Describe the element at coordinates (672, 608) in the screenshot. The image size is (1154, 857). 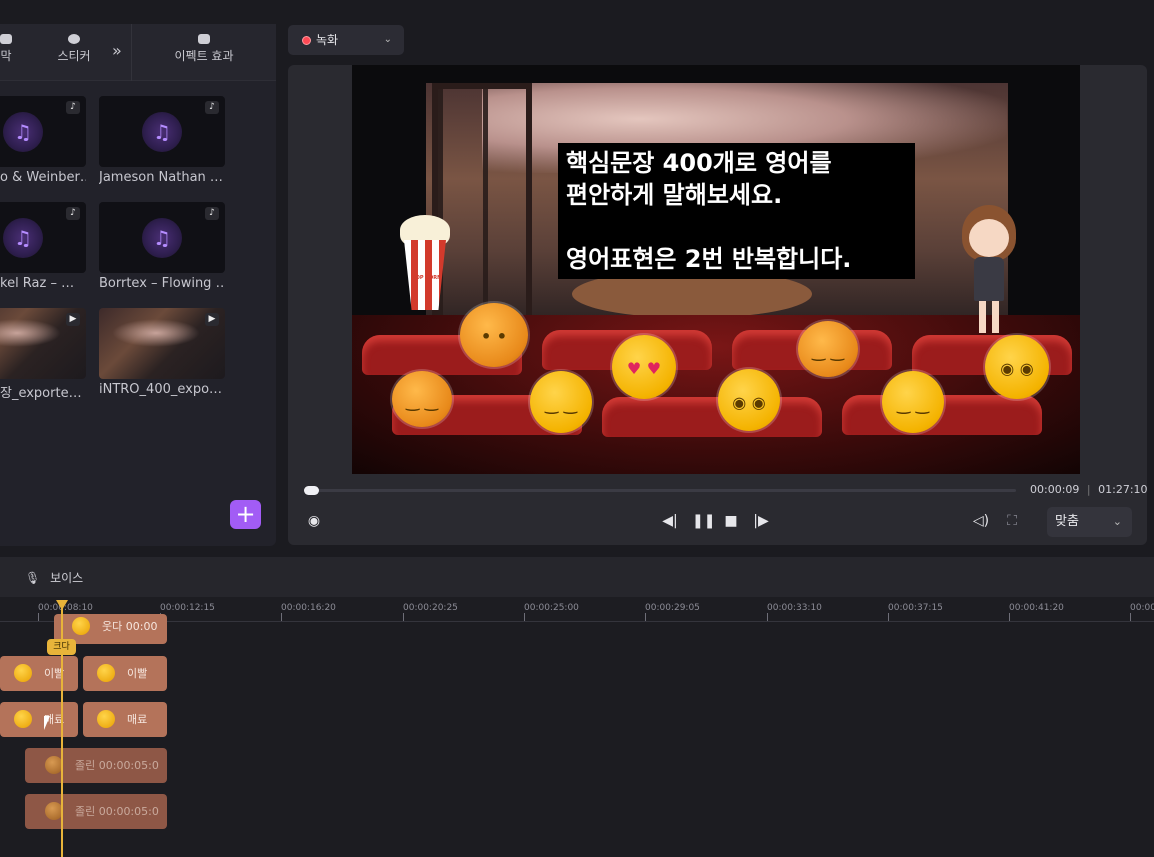
I see `ruler-label: 00:00:29:05` at that location.